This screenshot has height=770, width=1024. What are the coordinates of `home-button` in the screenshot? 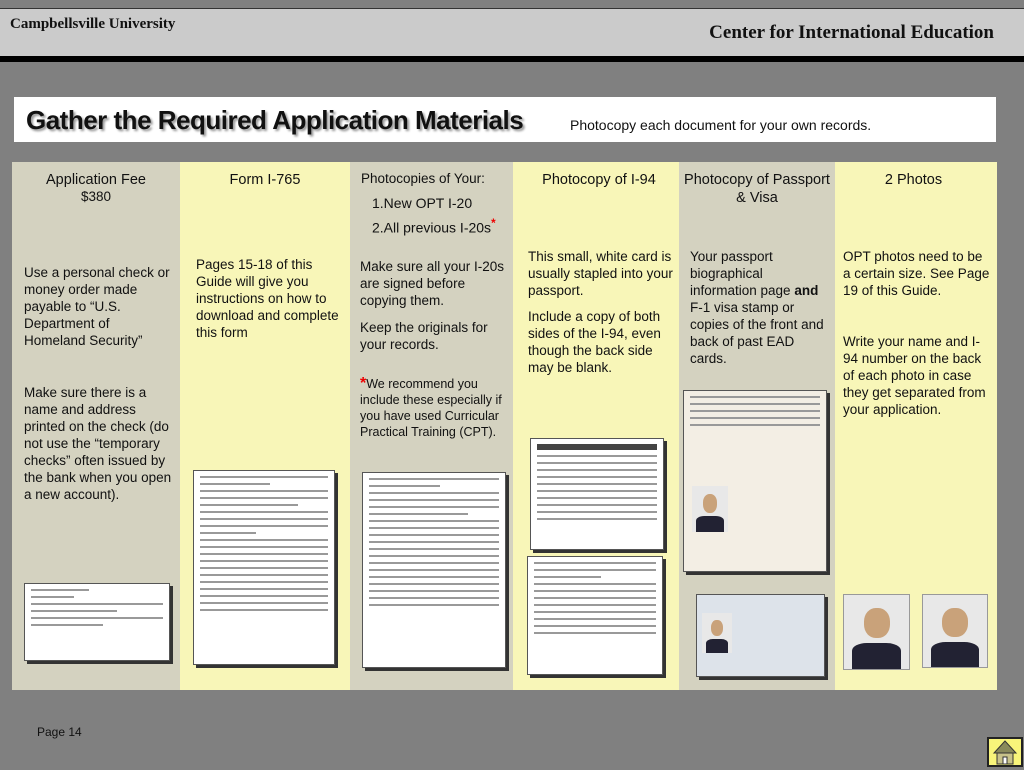 It's located at (1005, 752).